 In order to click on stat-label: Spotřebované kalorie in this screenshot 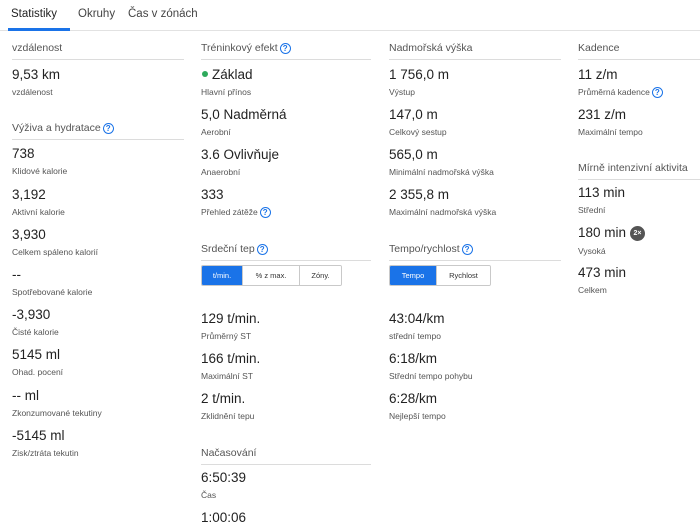, I will do `click(52, 292)`.